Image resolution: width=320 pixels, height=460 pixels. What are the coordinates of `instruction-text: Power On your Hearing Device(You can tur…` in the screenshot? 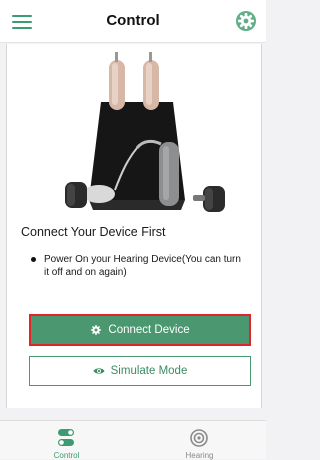 It's located at (142, 266).